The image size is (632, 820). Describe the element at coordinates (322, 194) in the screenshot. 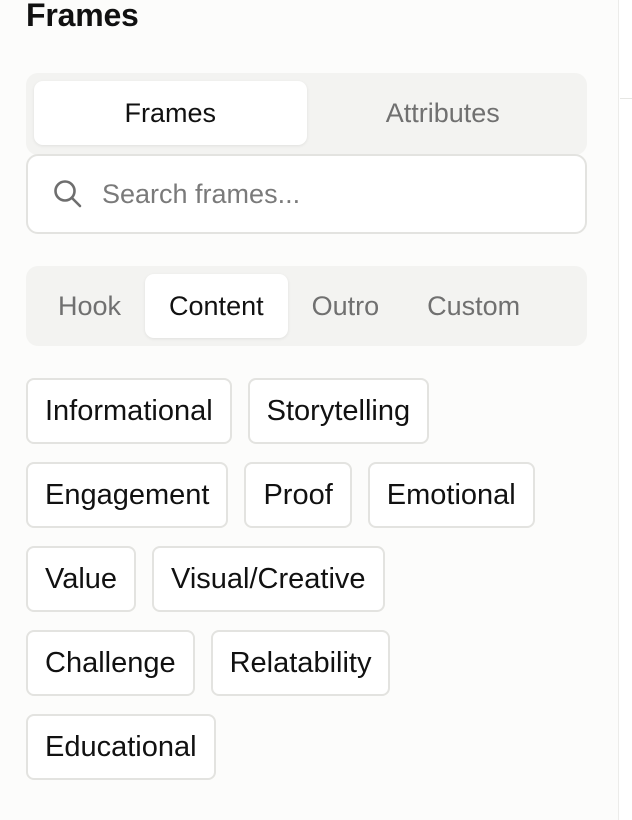

I see `search-input` at that location.